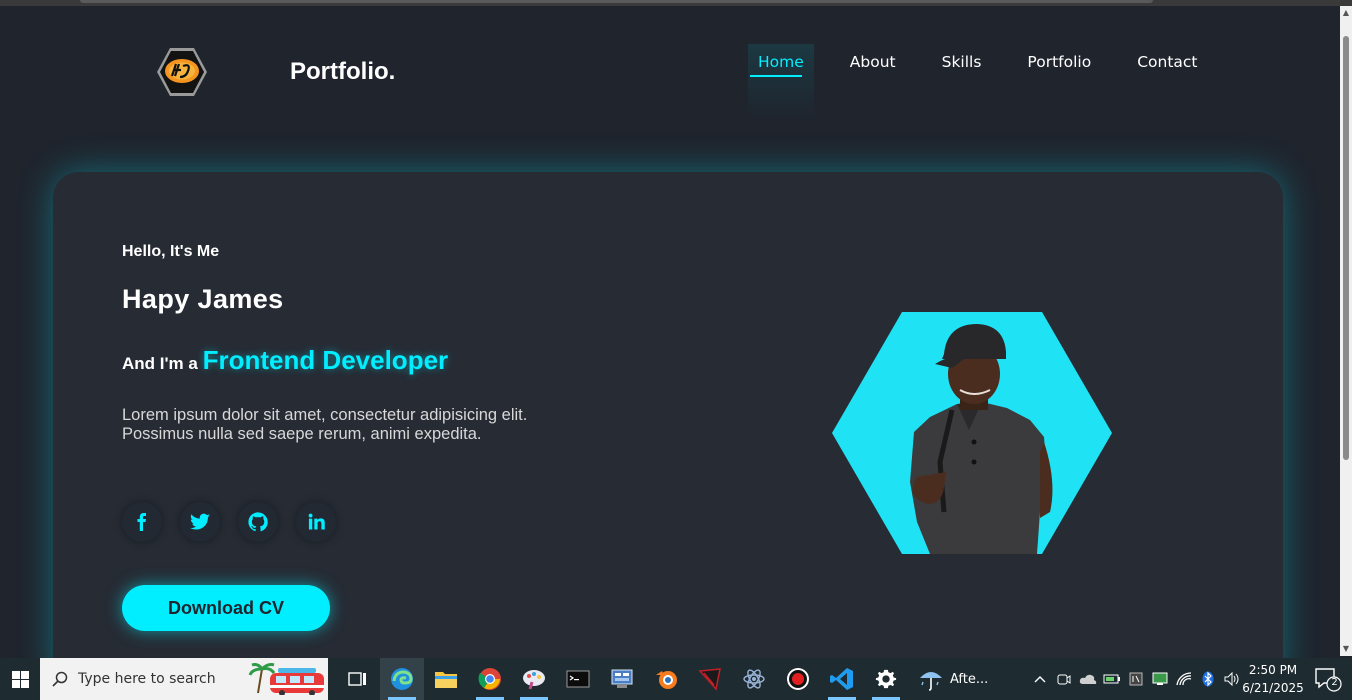 This screenshot has width=1352, height=700. I want to click on terminal-icon, so click(578, 679).